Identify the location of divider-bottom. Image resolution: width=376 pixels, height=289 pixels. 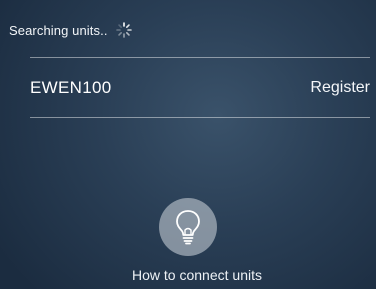
(200, 117).